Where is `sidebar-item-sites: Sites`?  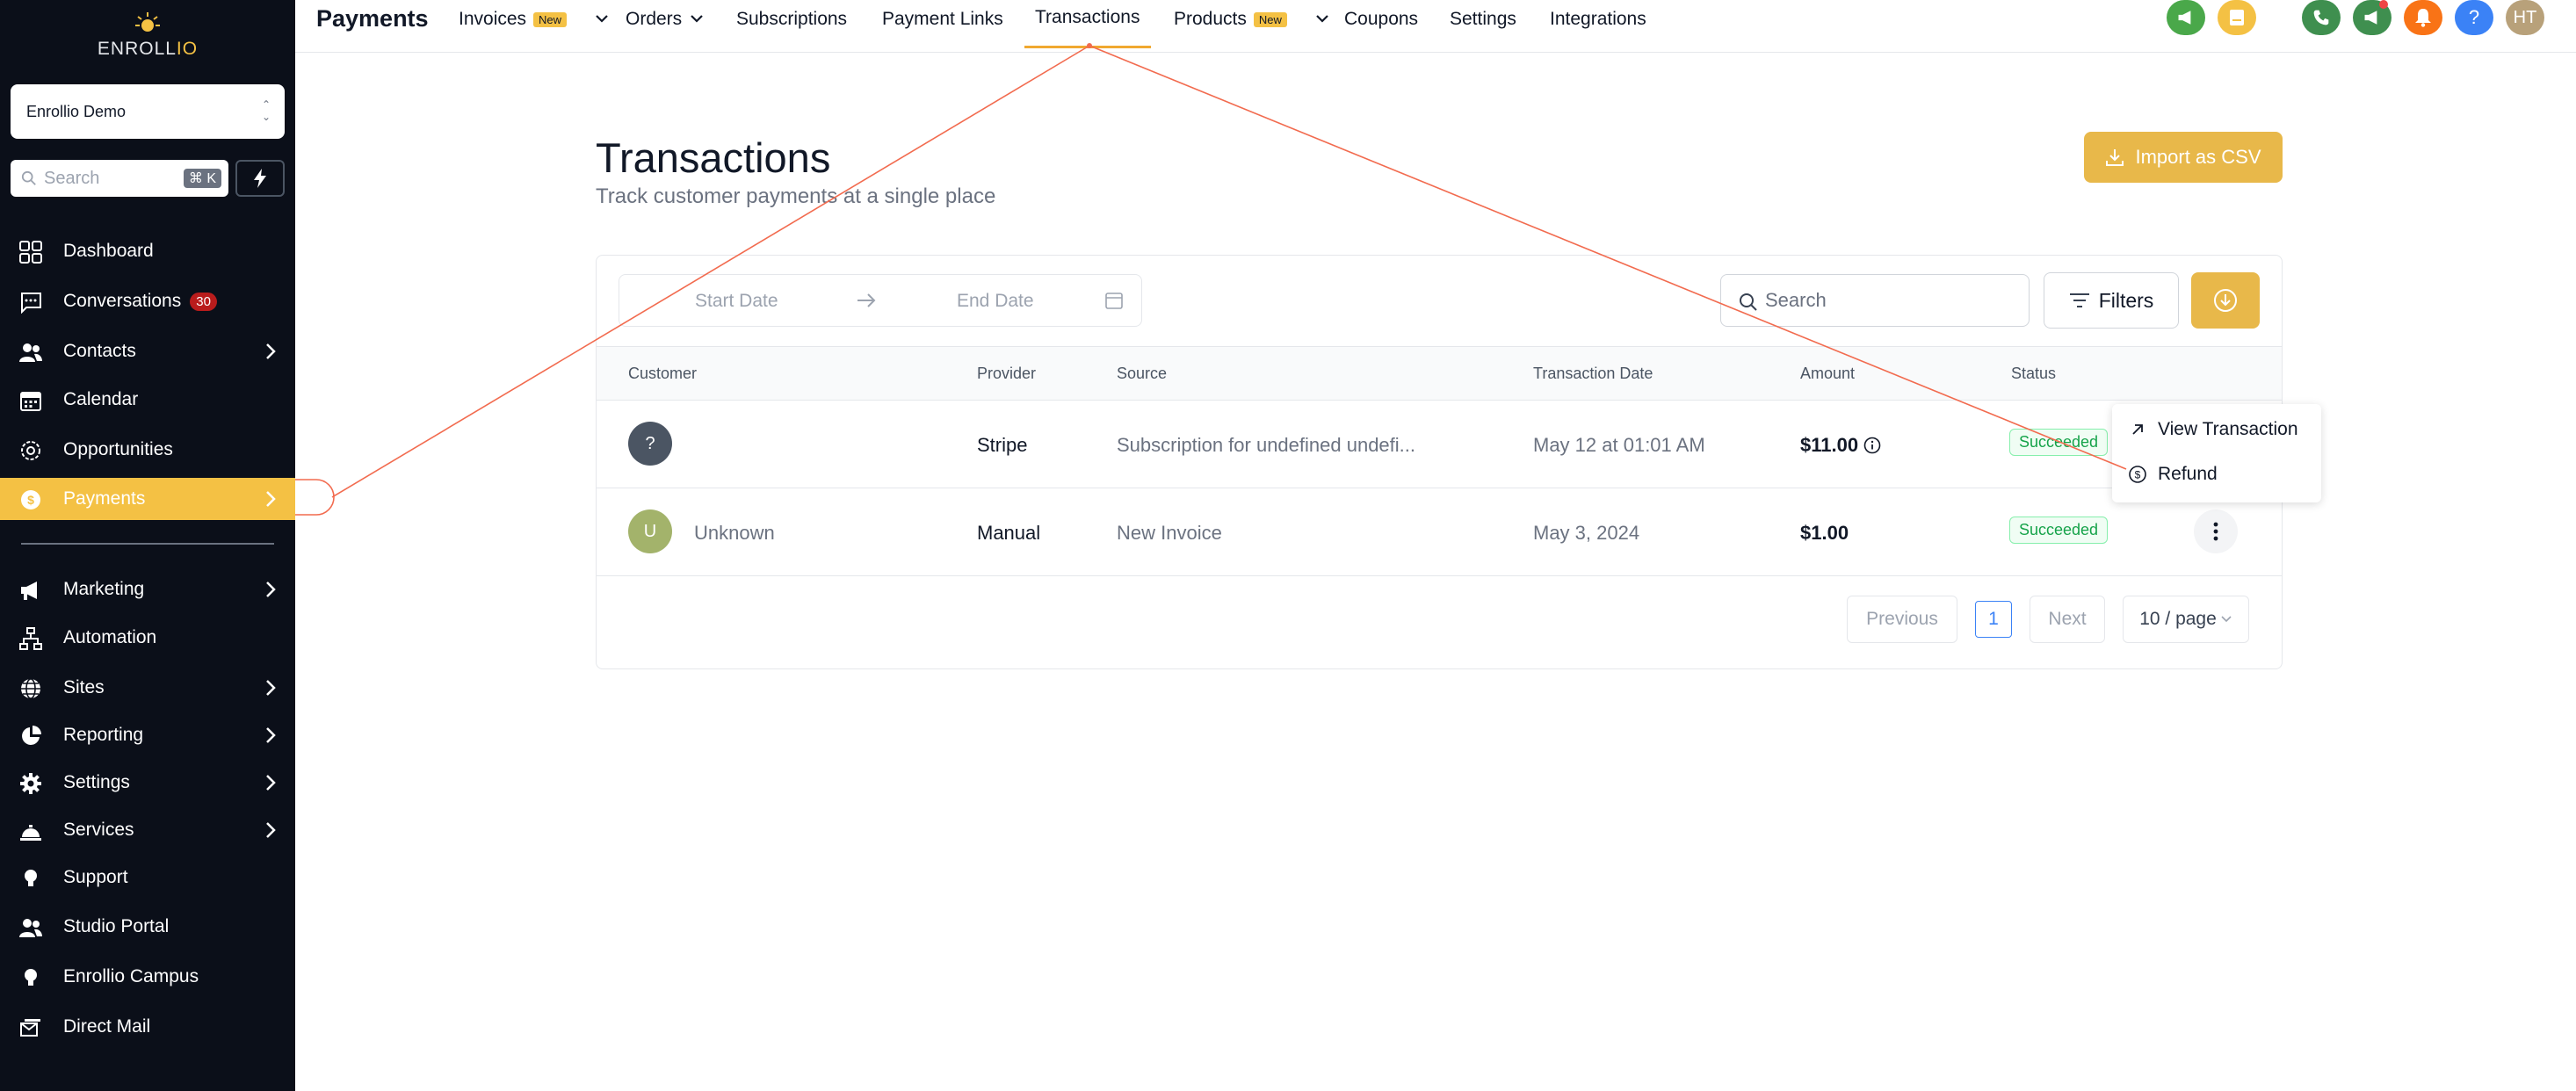
sidebar-item-sites: Sites is located at coordinates (147, 688).